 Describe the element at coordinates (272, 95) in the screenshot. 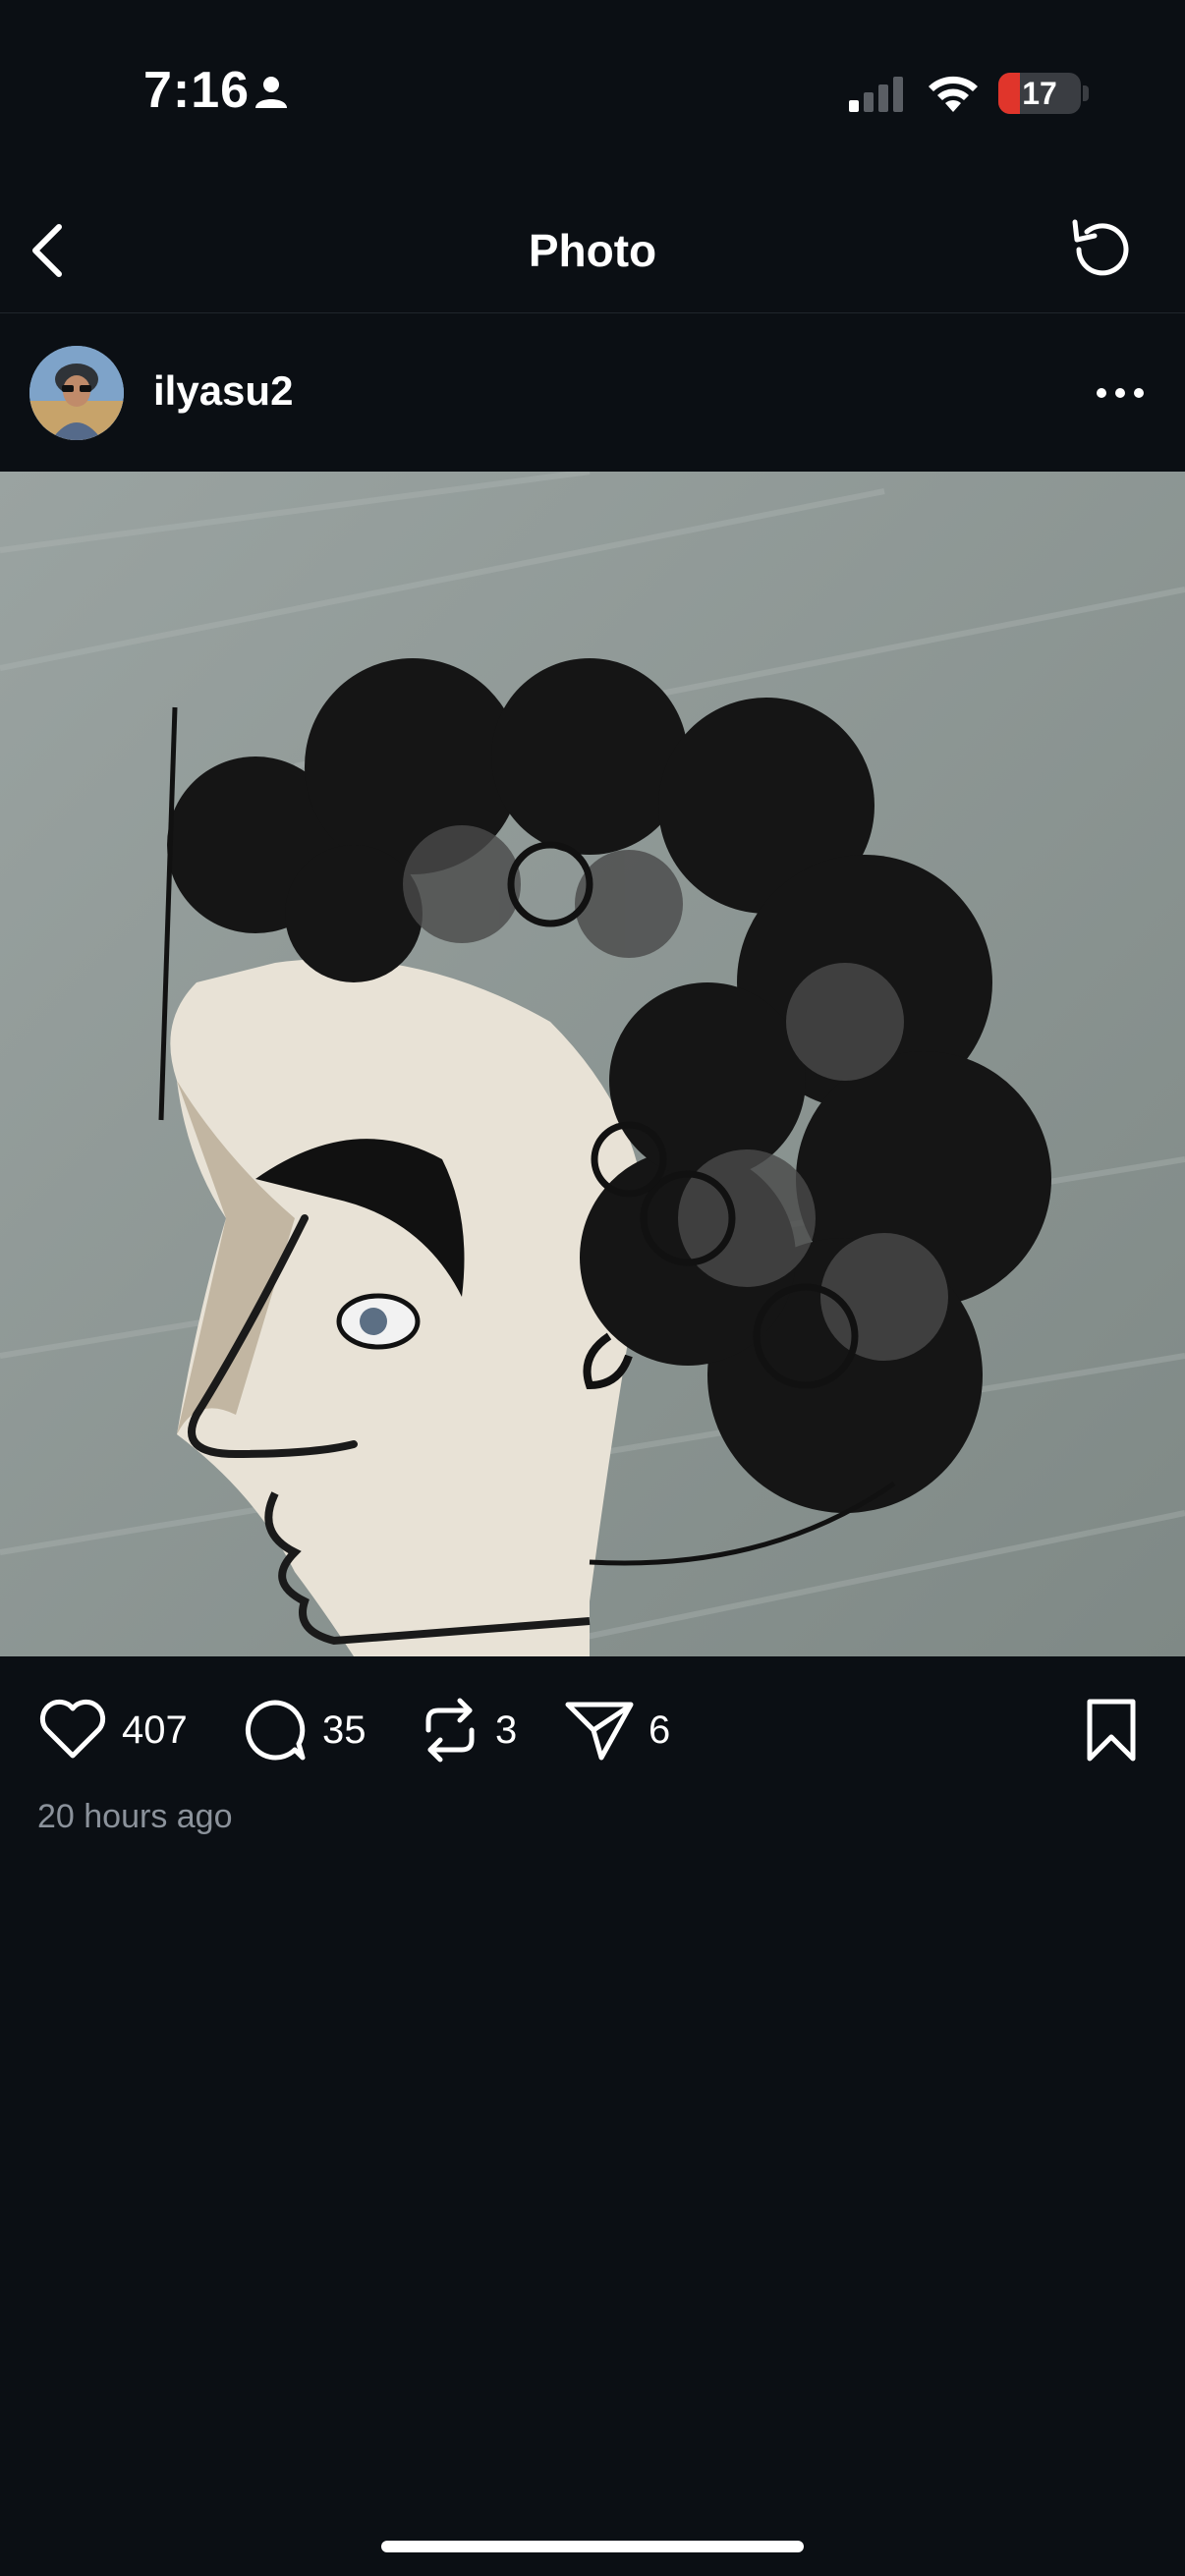

I see `person-icon` at that location.